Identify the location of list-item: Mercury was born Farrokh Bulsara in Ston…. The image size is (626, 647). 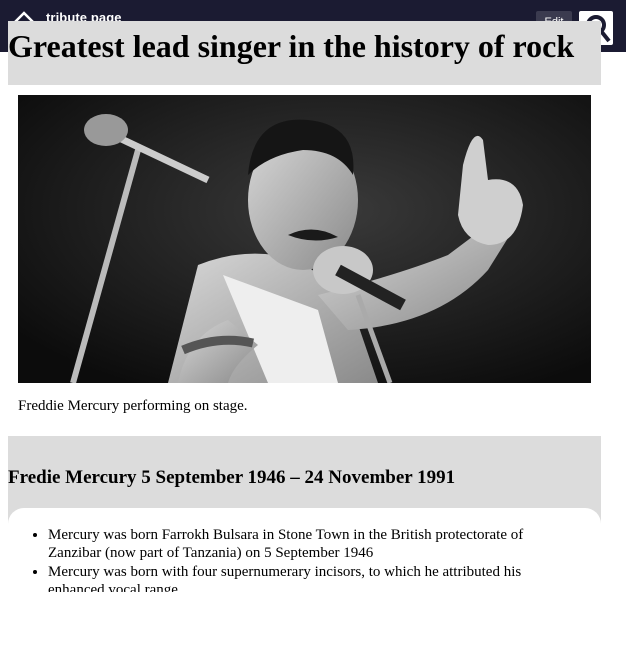
(304, 544).